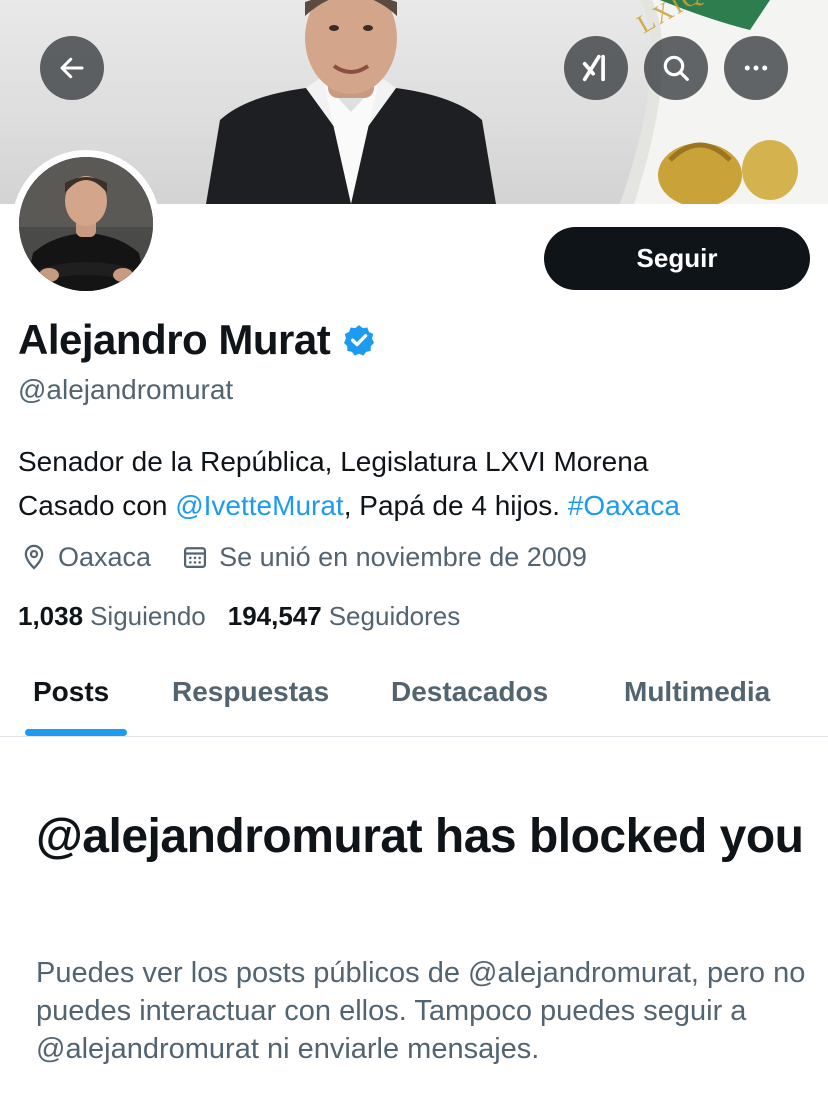 Image resolution: width=828 pixels, height=1112 pixels. Describe the element at coordinates (455, 505) in the screenshot. I see `bio-line-2-middle: , Papá de 4 hijos.` at that location.